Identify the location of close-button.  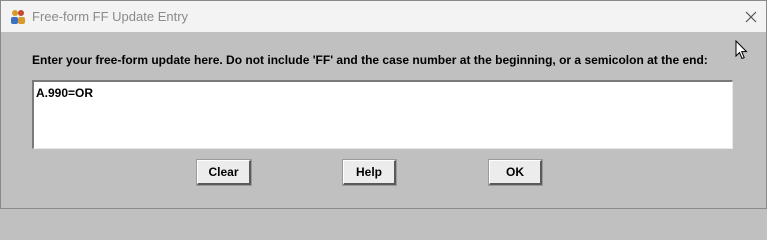
(750, 16).